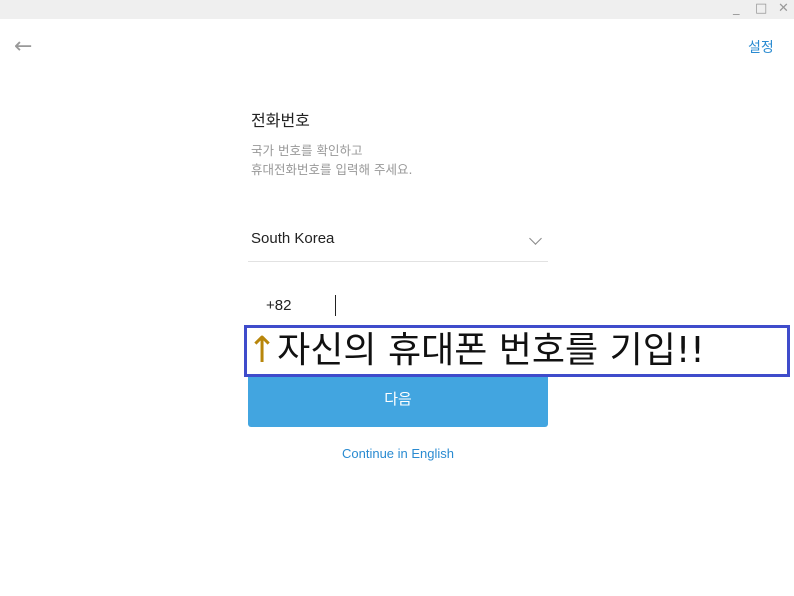  I want to click on phone-number-input, so click(335, 305).